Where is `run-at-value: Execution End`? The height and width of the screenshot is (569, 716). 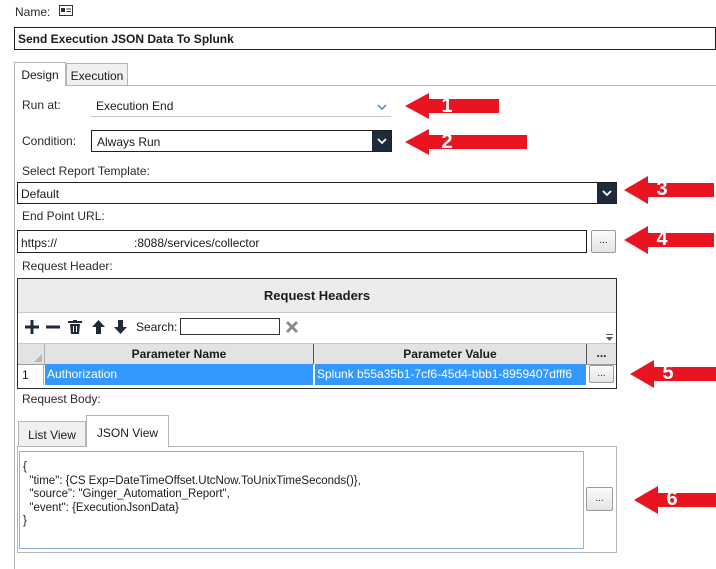 run-at-value: Execution End is located at coordinates (135, 106).